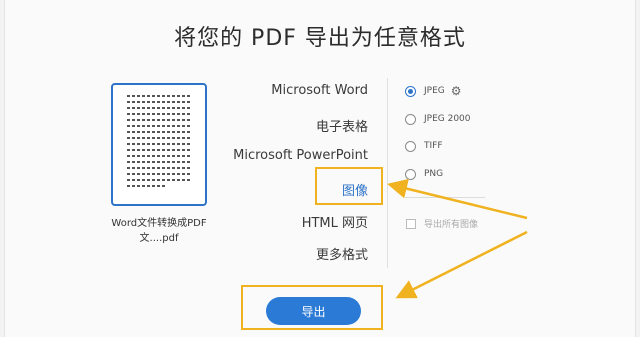  I want to click on annotation-arrows, so click(457, 238).